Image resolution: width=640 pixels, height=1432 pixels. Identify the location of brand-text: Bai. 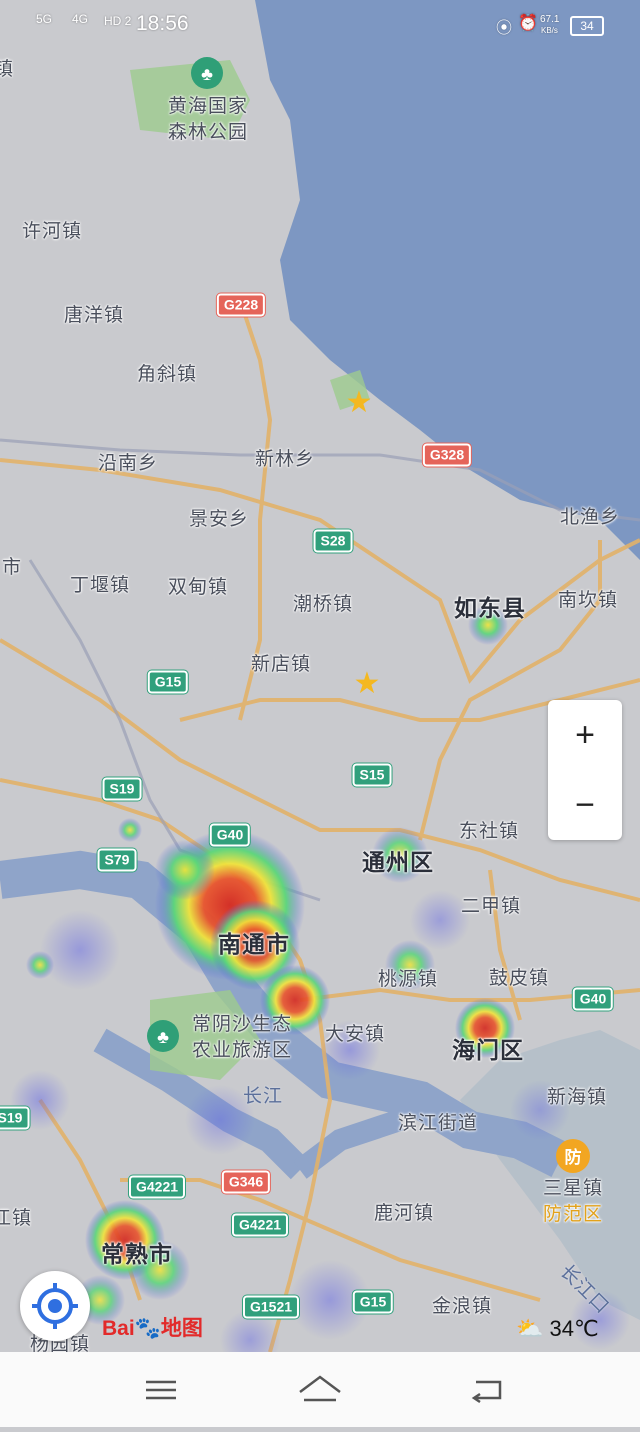
(118, 1328).